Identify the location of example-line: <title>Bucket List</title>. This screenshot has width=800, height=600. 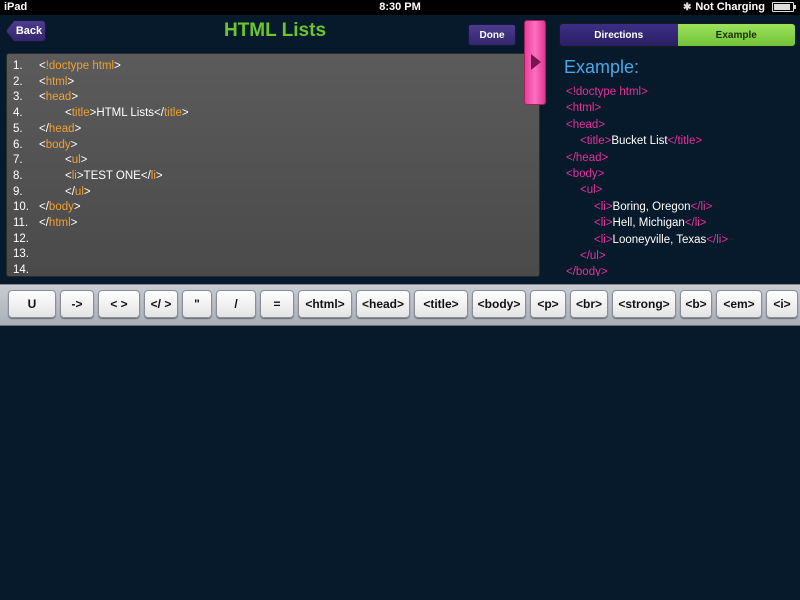
(641, 141).